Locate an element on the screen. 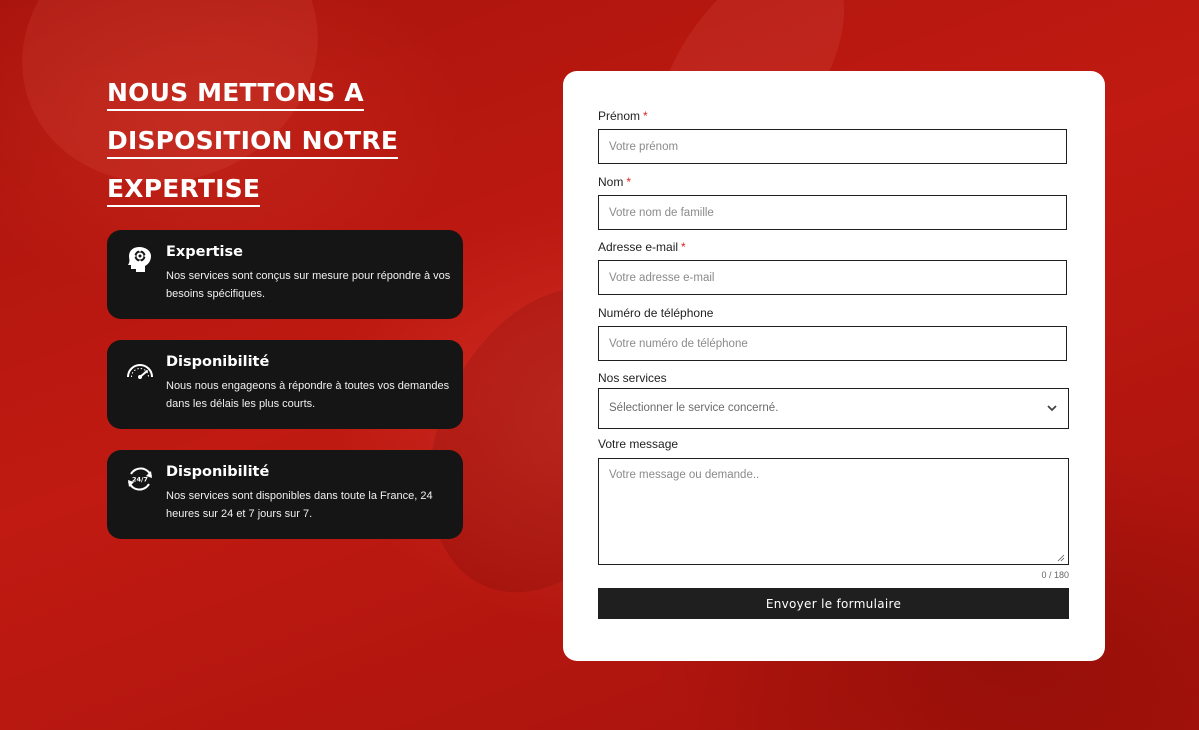  firstname-input is located at coordinates (832, 146).